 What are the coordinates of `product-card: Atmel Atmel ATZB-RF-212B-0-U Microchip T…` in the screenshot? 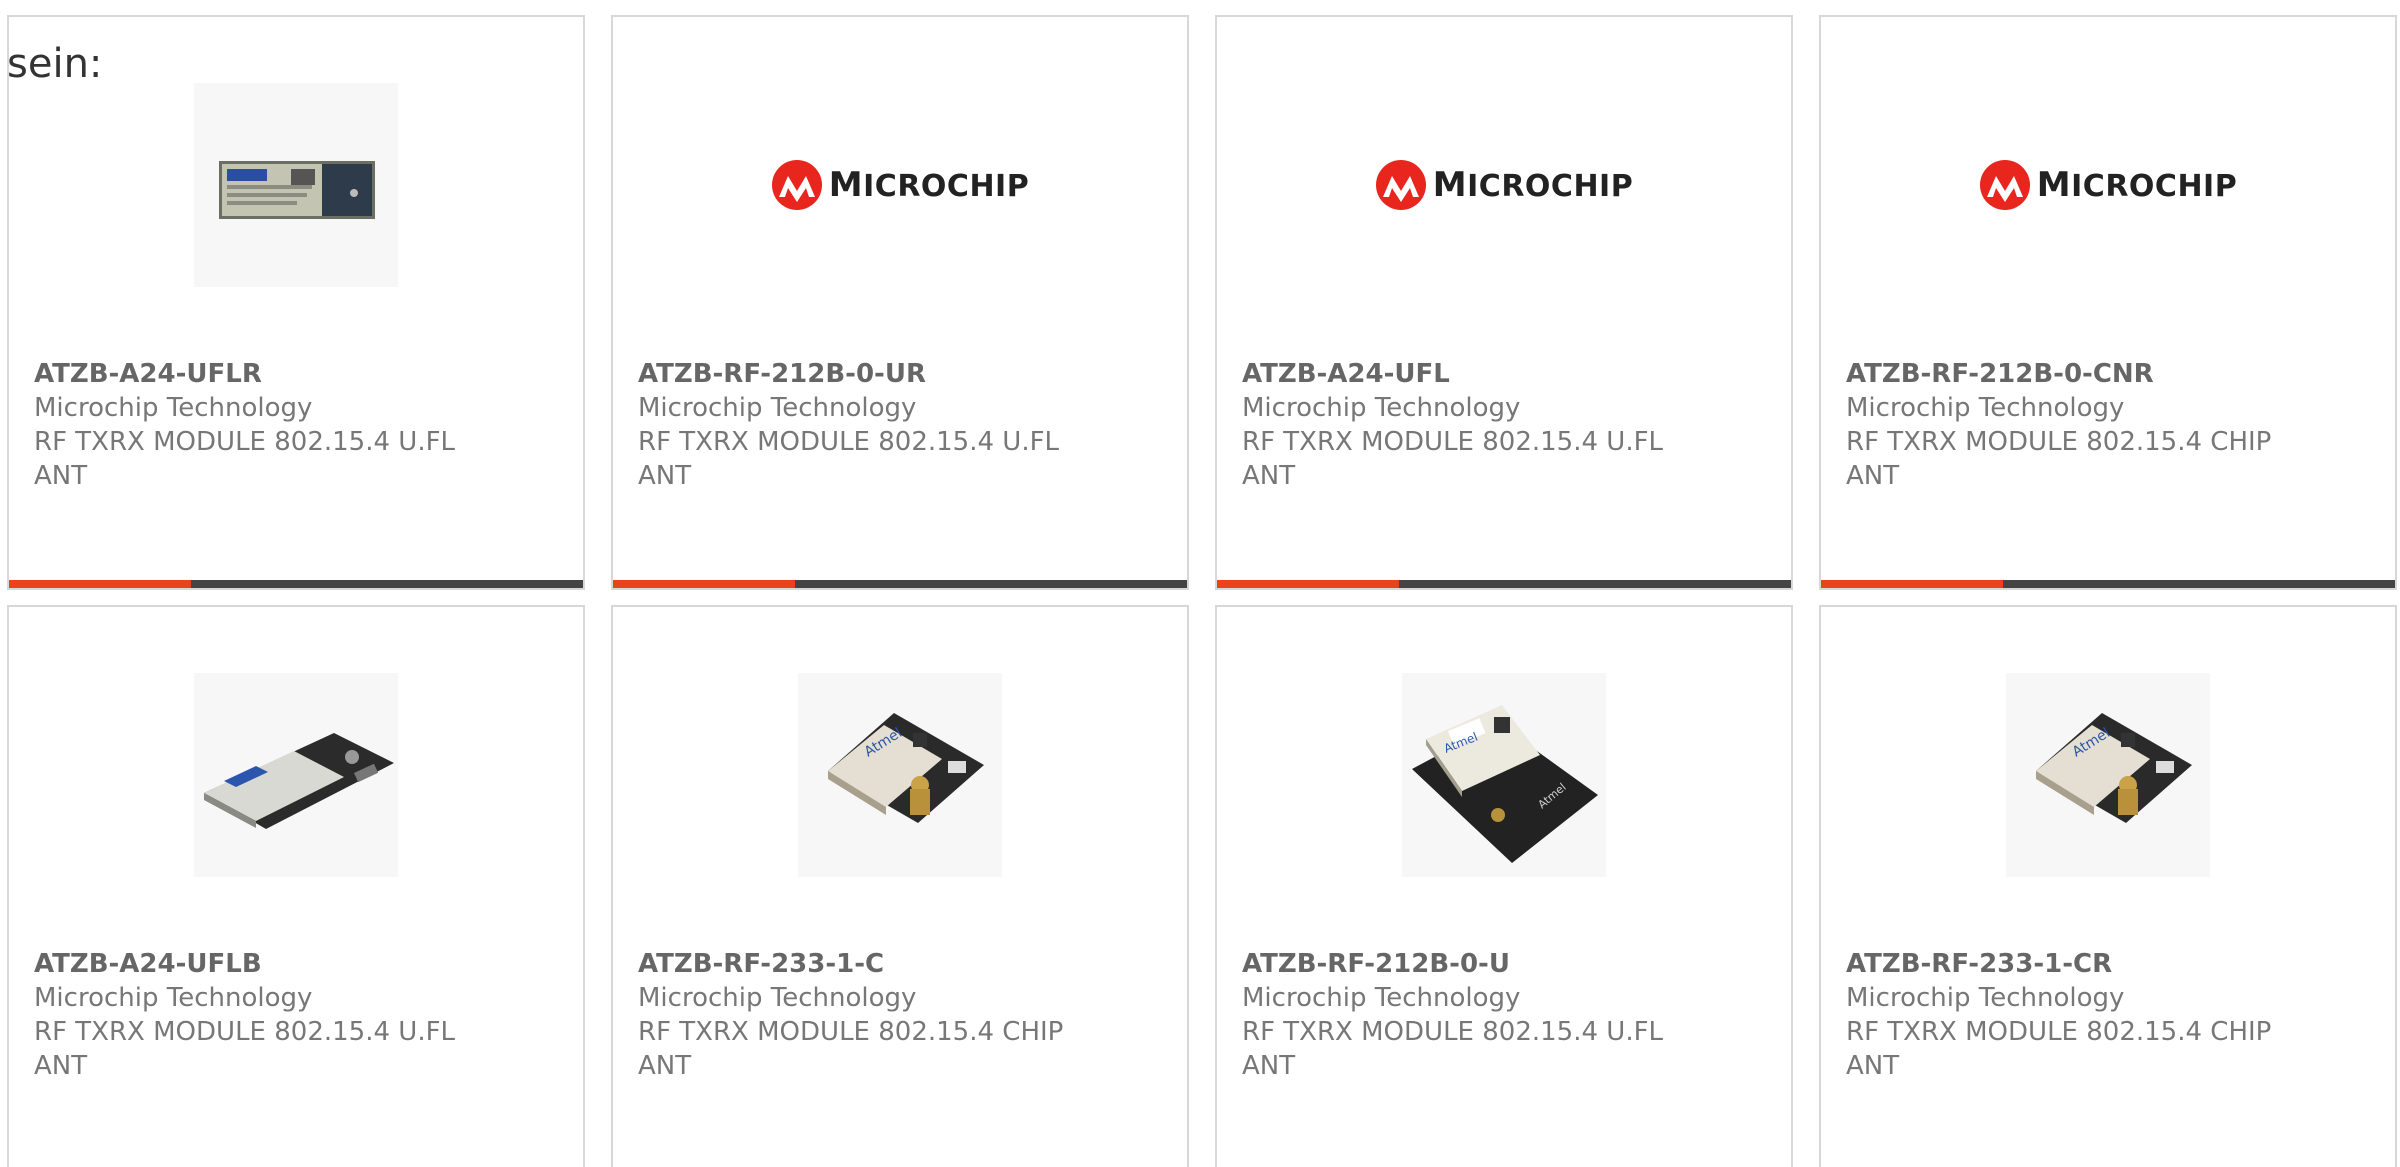 It's located at (1504, 886).